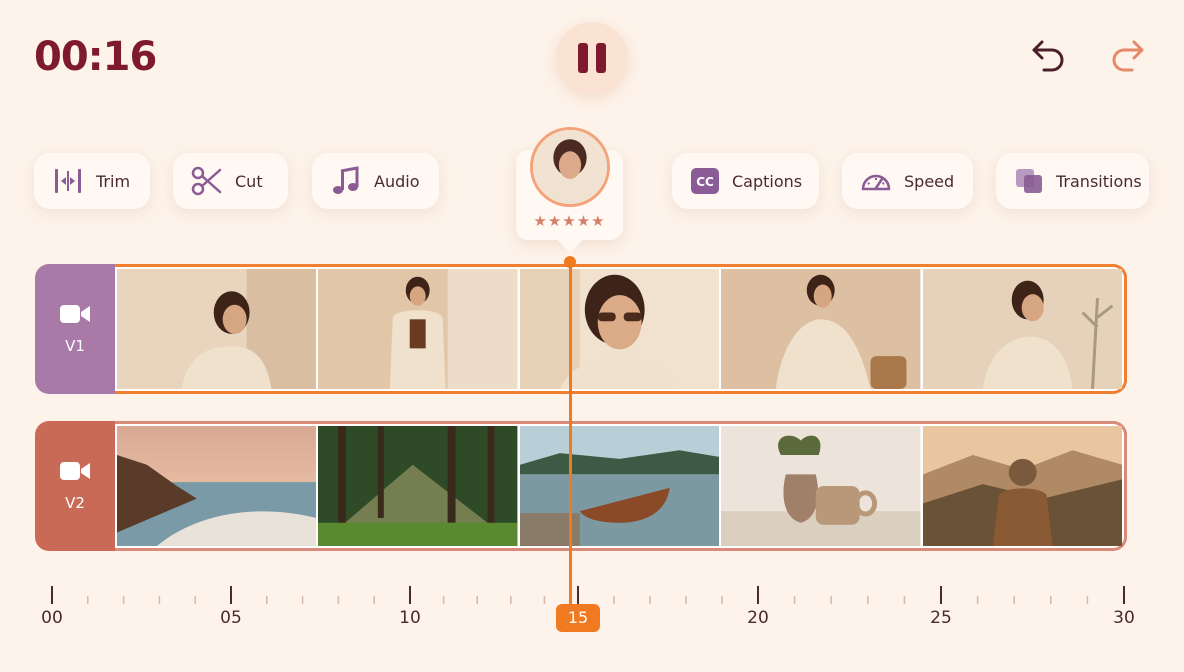 The width and height of the screenshot is (1184, 672). I want to click on frame-woman-profile-plant, so click(1022, 329).